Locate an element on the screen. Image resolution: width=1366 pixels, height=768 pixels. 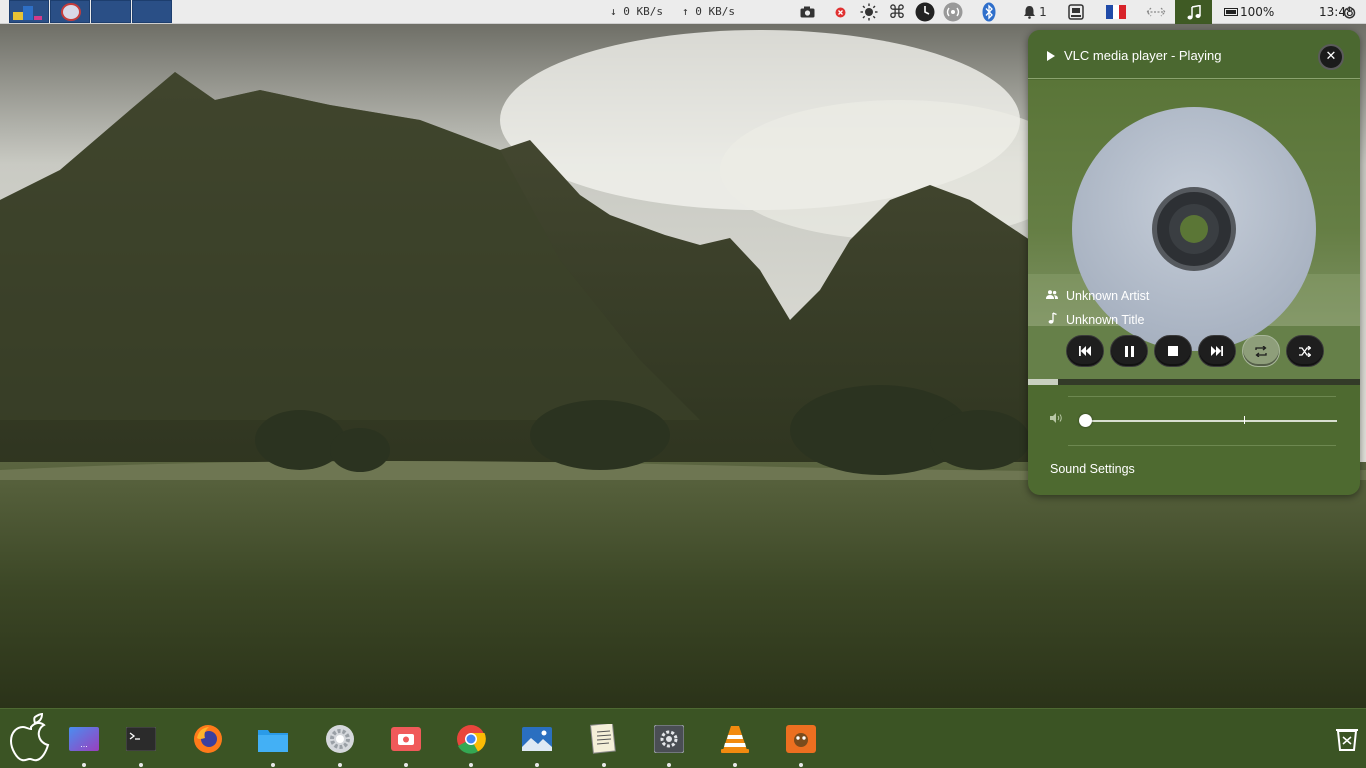
skip-forward-icon is located at coordinates (1217, 351).